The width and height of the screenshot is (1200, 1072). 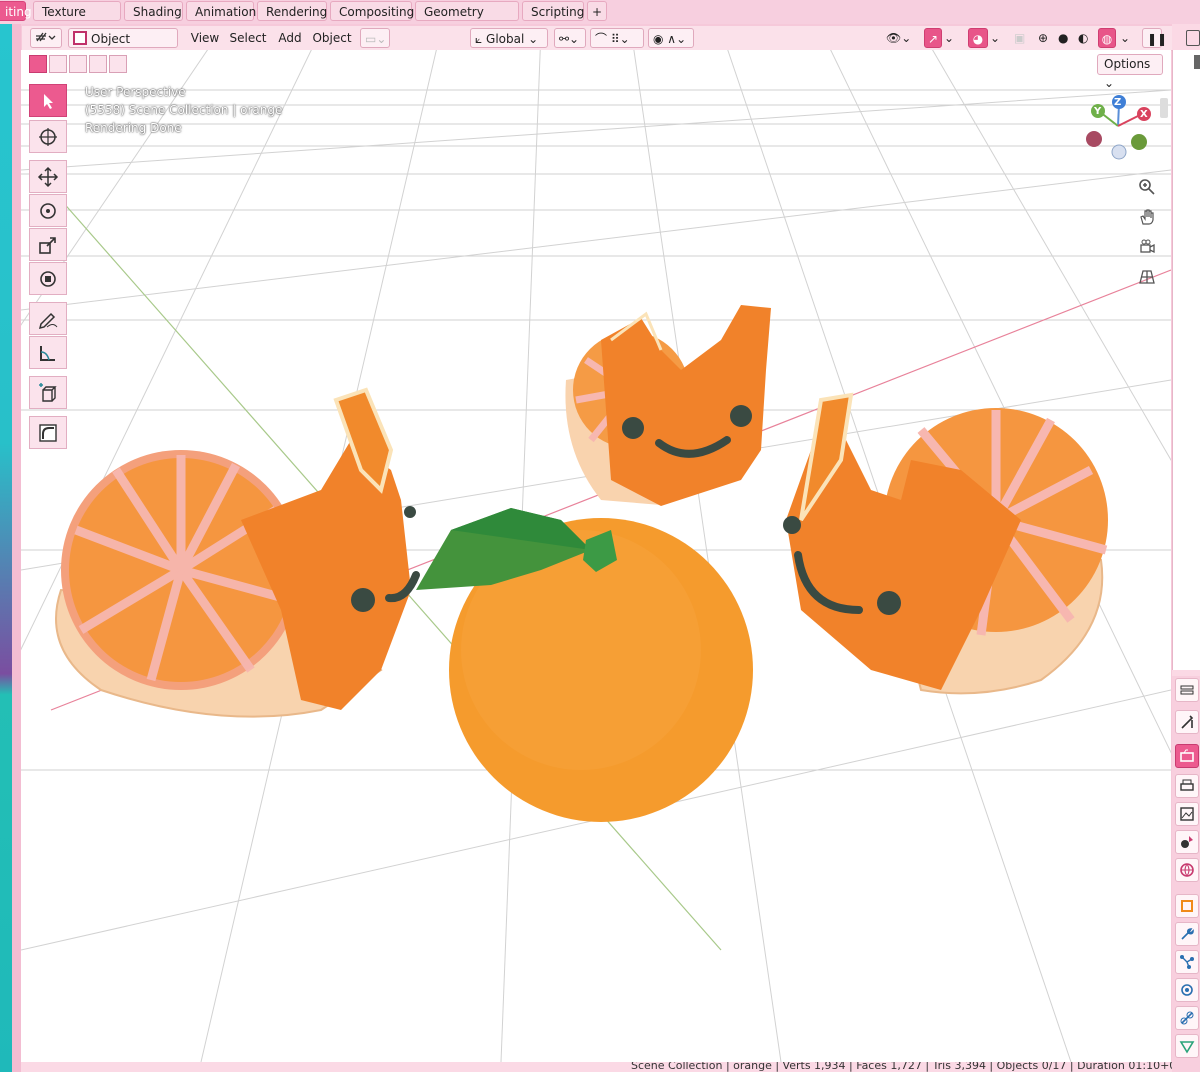 I want to click on zoom-icon, so click(x=1147, y=187).